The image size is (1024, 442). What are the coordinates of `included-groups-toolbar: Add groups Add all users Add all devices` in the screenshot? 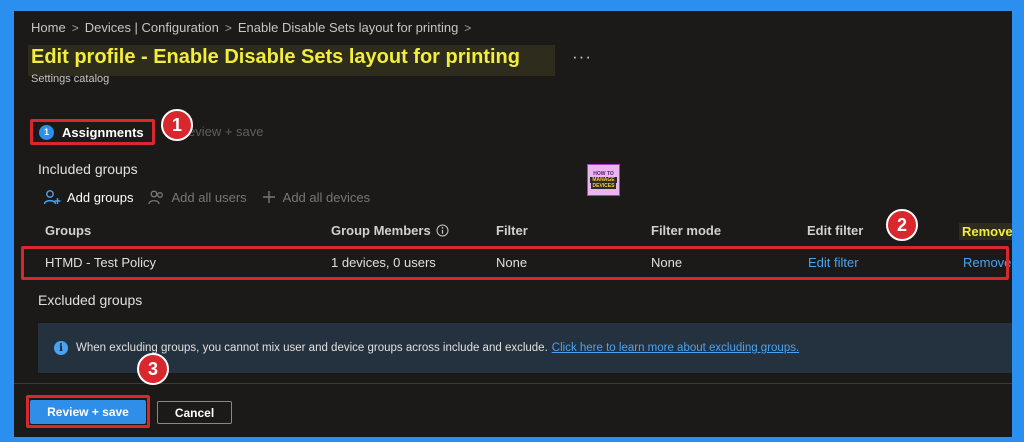 It's located at (206, 197).